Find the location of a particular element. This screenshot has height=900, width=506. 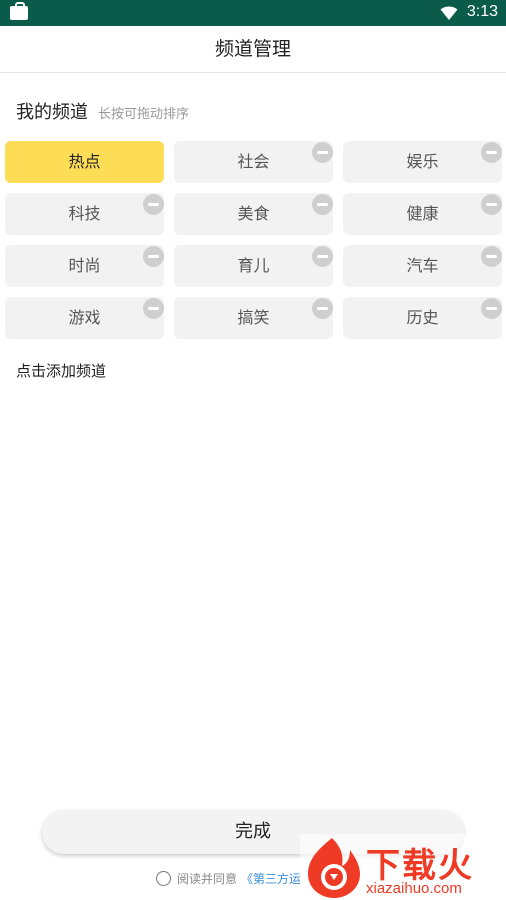

channel-chip-games: 游戏 is located at coordinates (84, 318).